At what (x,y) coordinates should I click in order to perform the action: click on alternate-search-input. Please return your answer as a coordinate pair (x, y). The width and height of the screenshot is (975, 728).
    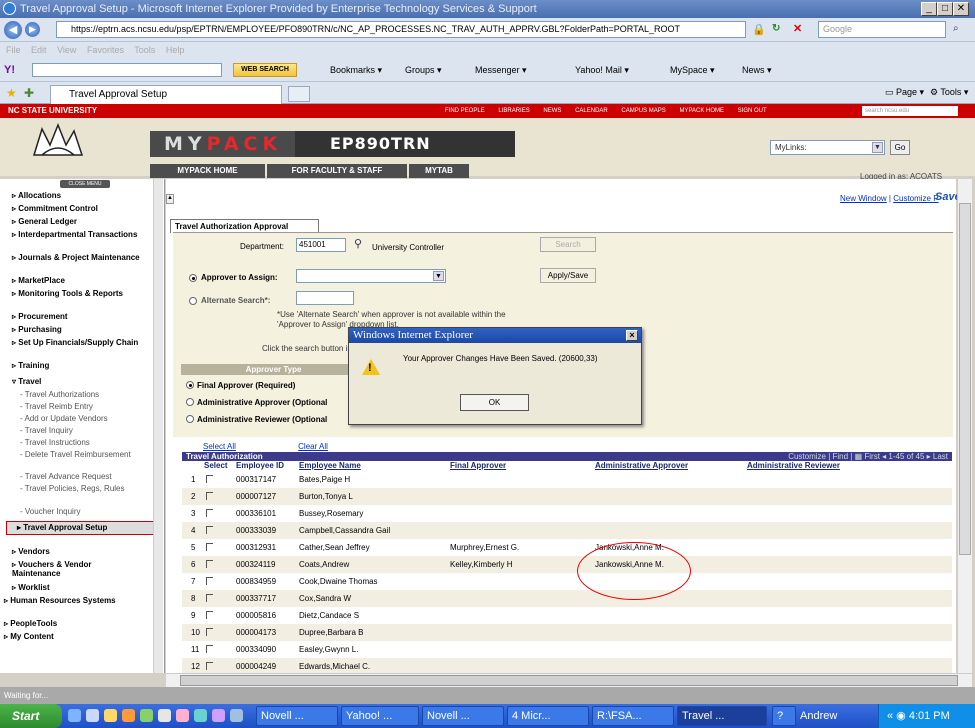
    Looking at the image, I should click on (325, 298).